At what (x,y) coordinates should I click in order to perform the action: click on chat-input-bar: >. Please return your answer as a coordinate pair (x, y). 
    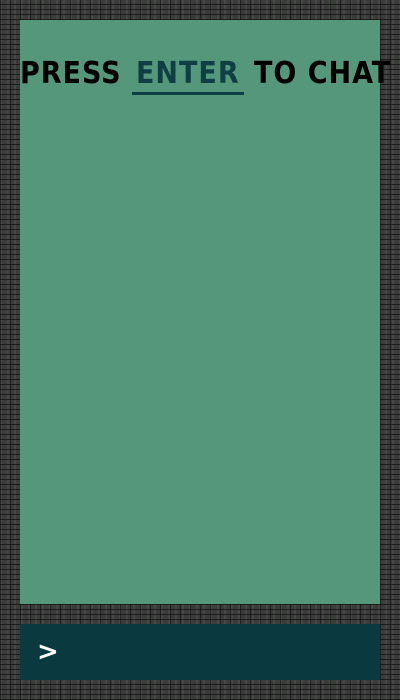
    Looking at the image, I should click on (200, 652).